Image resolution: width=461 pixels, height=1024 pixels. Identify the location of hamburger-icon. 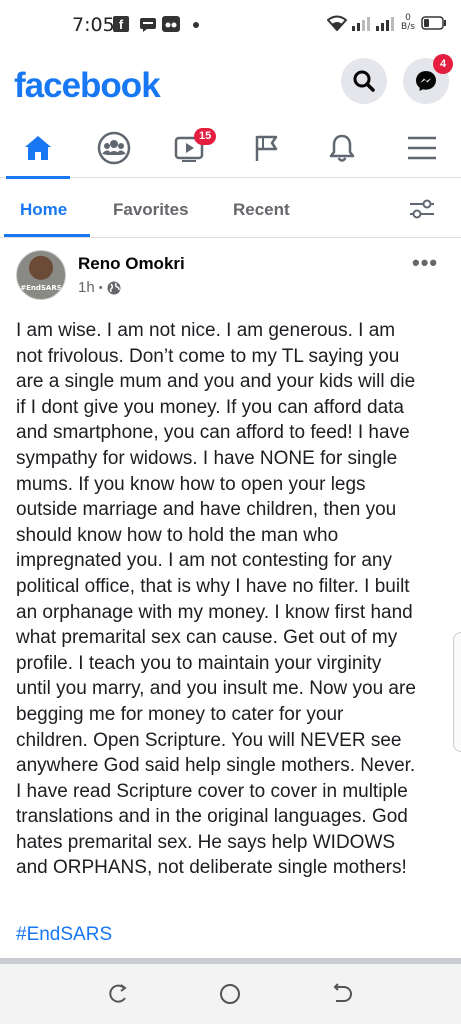
(422, 148).